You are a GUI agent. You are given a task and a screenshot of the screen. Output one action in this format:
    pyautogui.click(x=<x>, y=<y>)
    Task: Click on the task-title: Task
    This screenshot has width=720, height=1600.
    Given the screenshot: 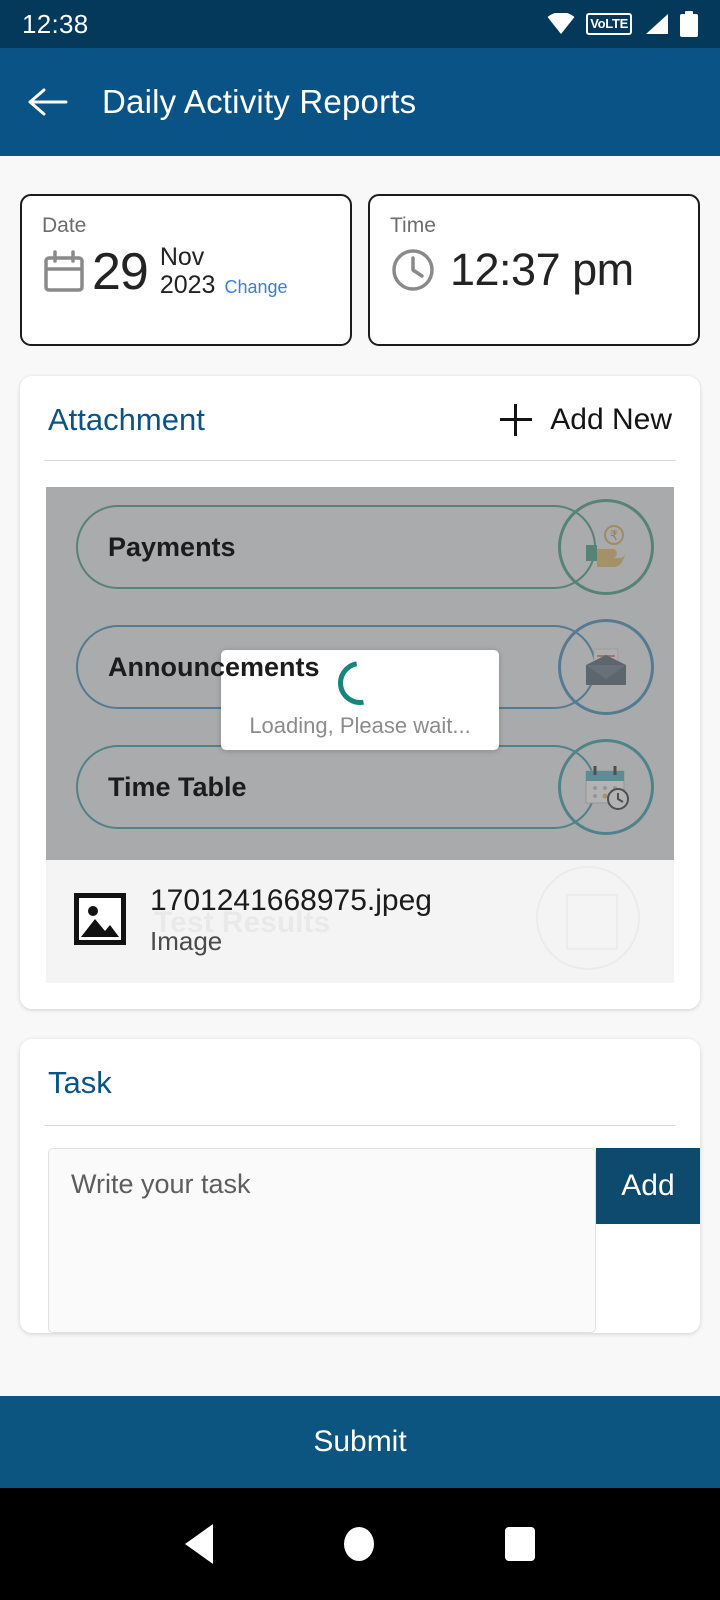 What is the action you would take?
    pyautogui.click(x=80, y=1082)
    